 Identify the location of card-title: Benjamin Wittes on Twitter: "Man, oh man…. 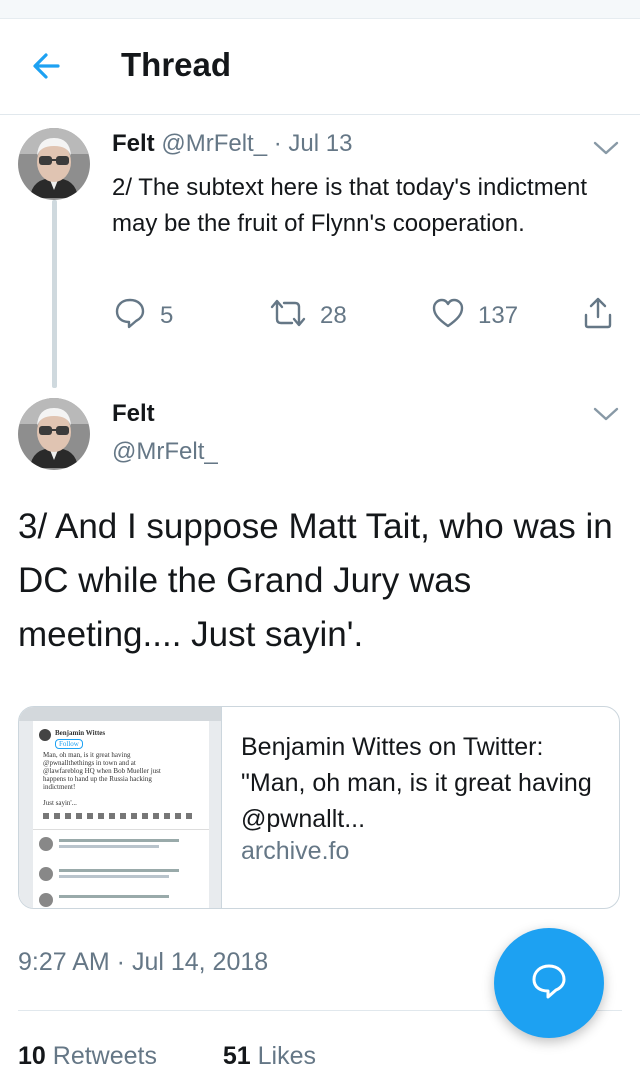
(416, 783).